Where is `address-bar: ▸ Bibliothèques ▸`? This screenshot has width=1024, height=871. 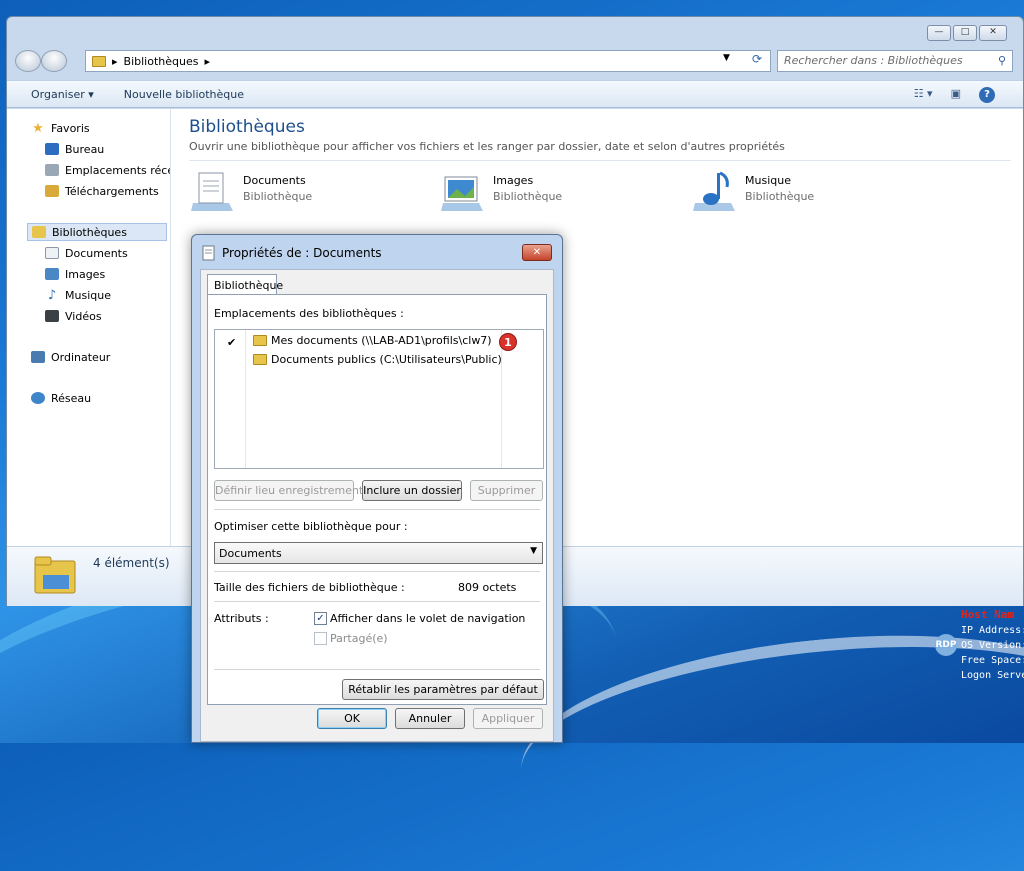 address-bar: ▸ Bibliothèques ▸ is located at coordinates (428, 61).